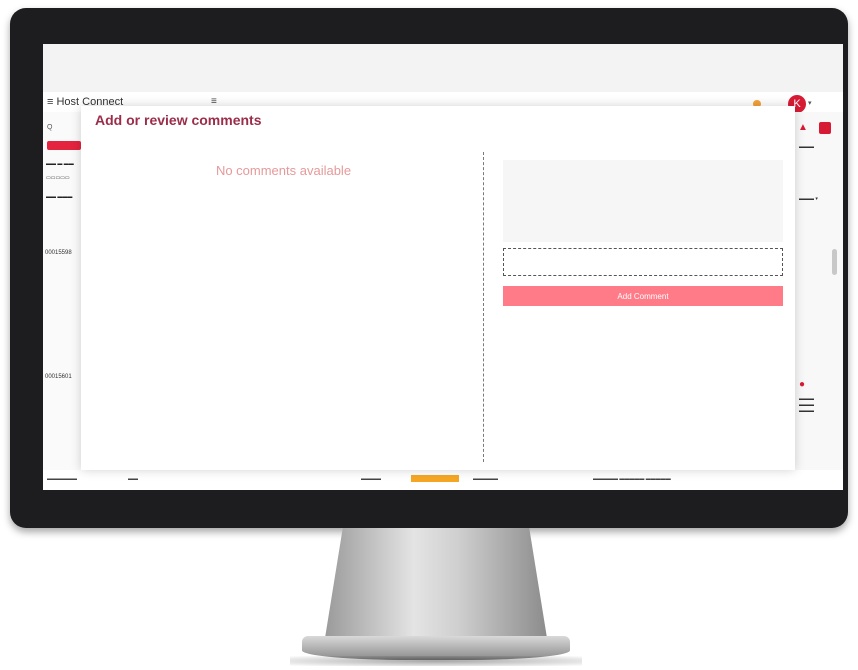 The height and width of the screenshot is (670, 858). I want to click on add-comment-button: Add Comment, so click(643, 296).